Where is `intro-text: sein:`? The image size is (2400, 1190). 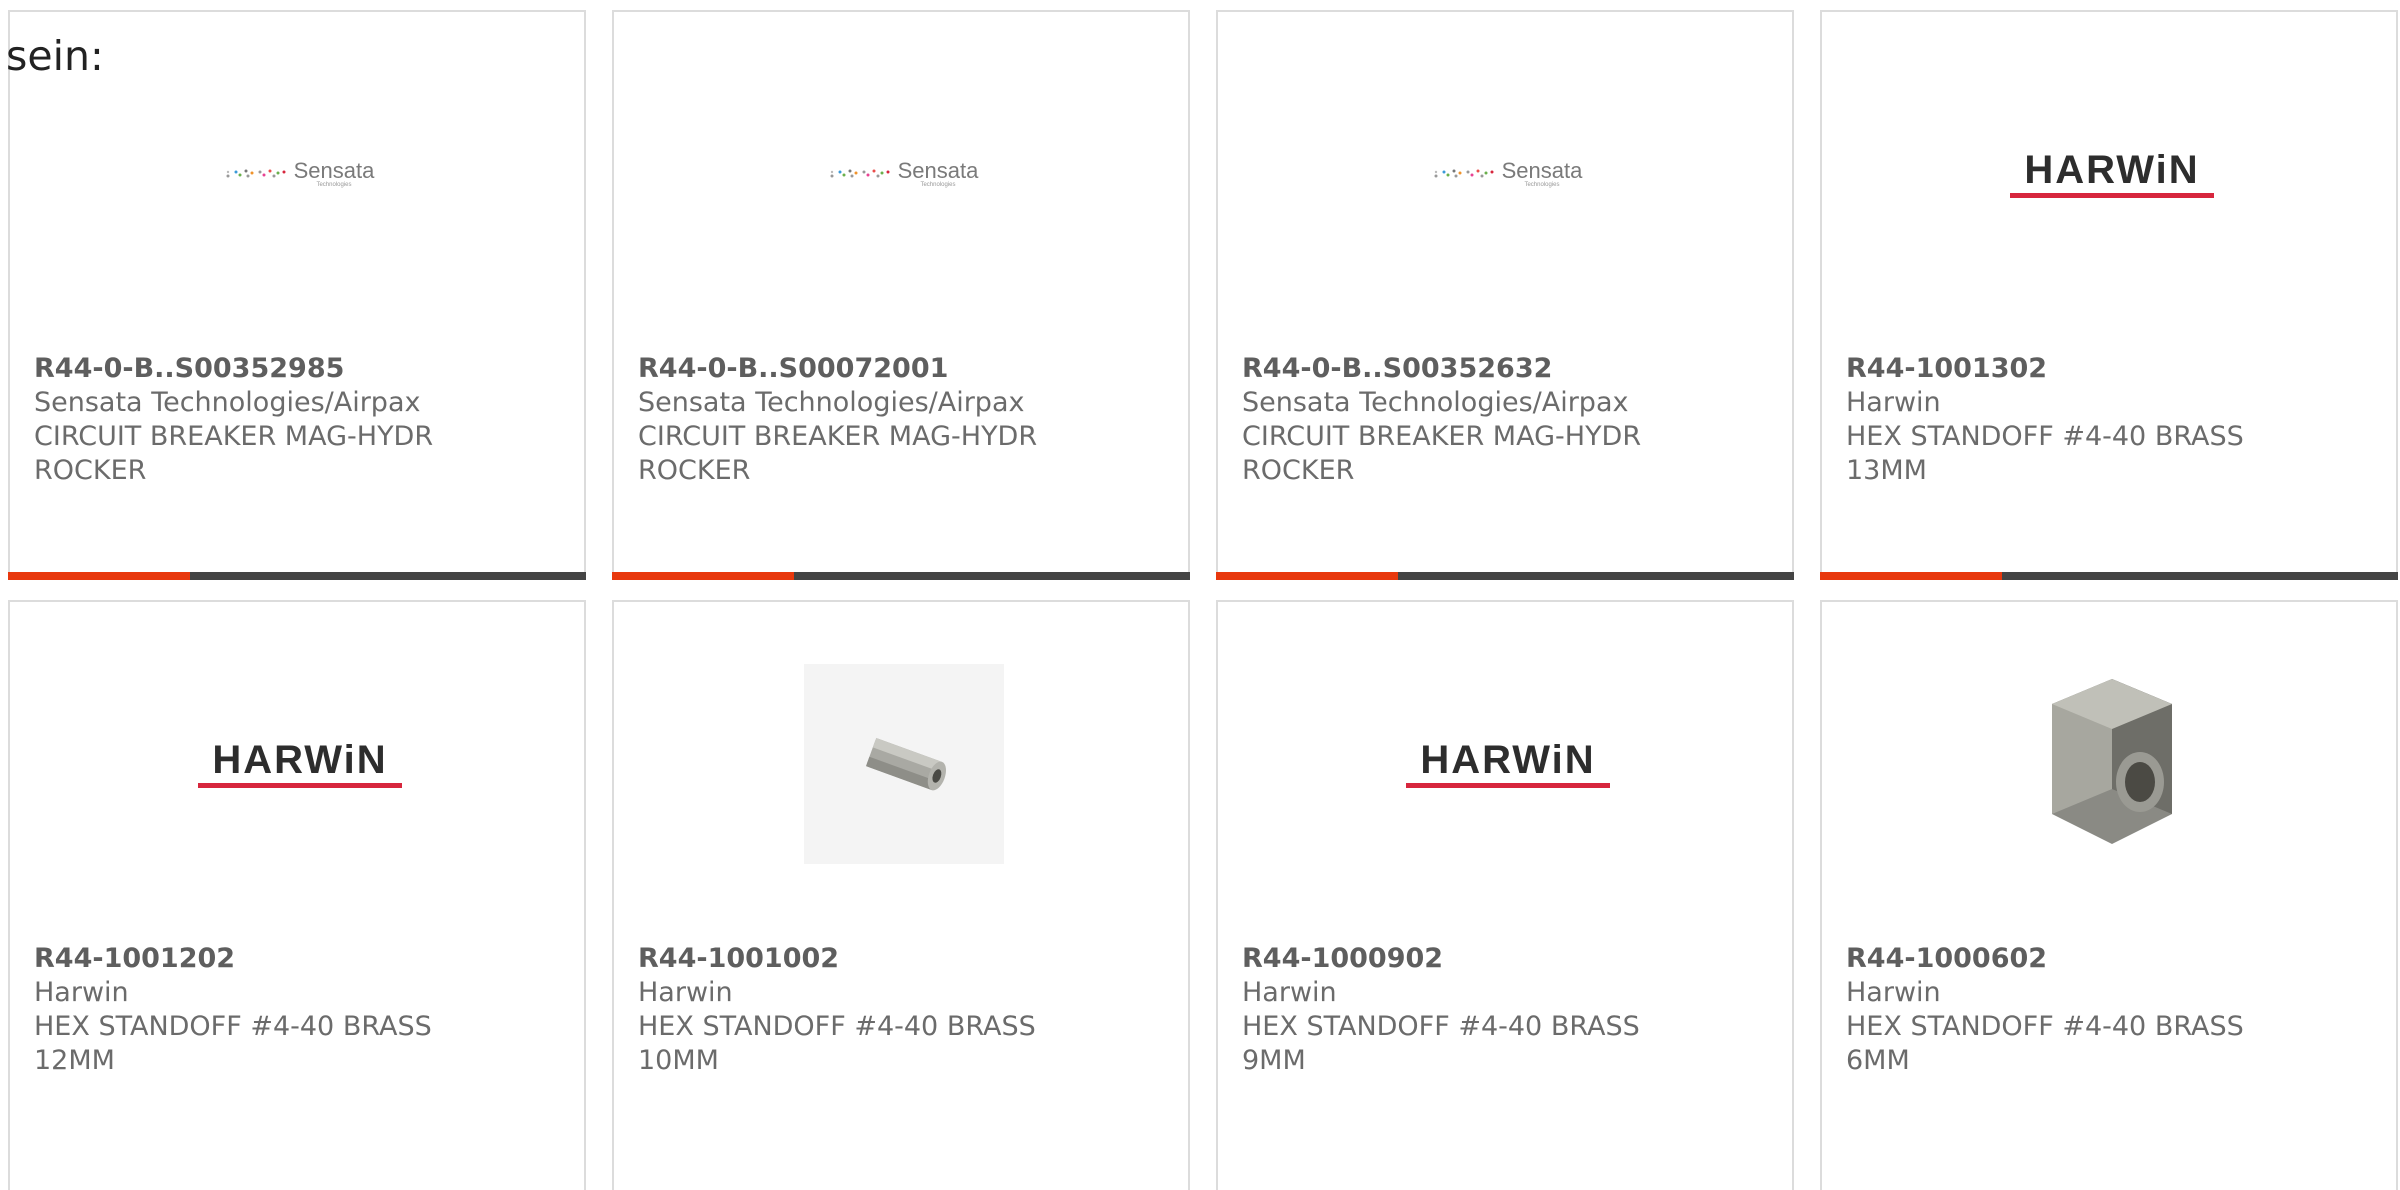
intro-text: sein: is located at coordinates (55, 56).